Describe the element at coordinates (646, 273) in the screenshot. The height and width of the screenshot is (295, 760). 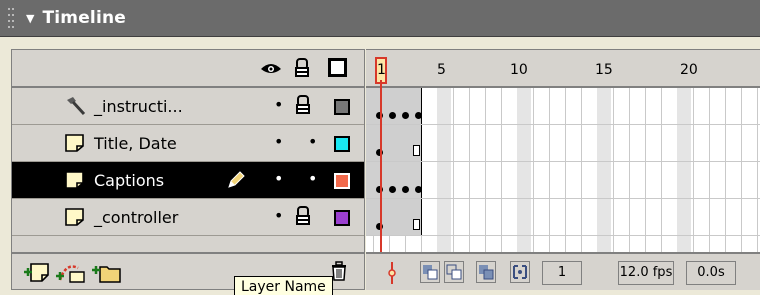
I see `frame-rate-field: 12.0 fps` at that location.